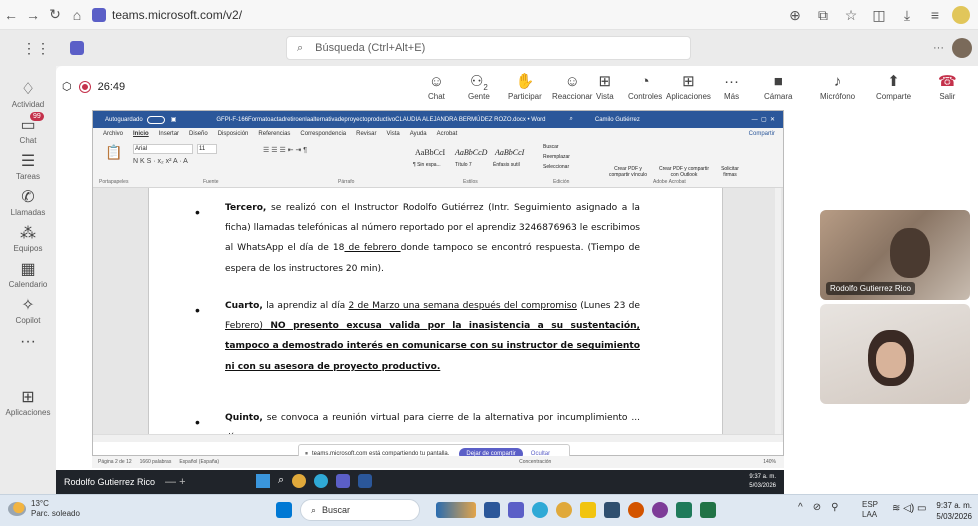  What do you see at coordinates (174, 119) in the screenshot?
I see `save-icon: ▣` at bounding box center [174, 119].